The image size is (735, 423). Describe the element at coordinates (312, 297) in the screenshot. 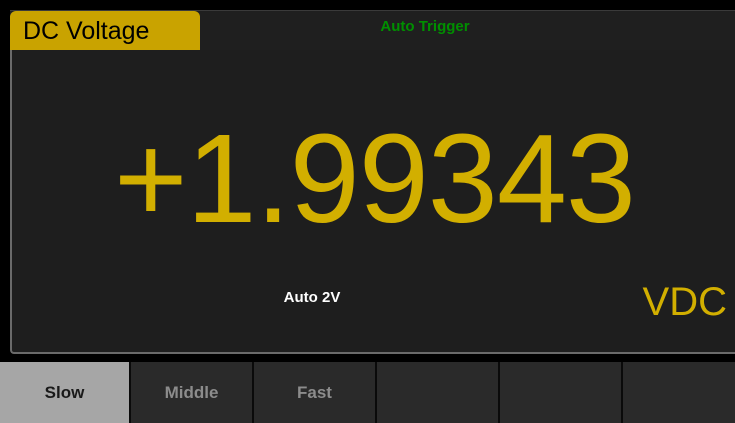

I see `range-indicator: Auto 2V` at that location.